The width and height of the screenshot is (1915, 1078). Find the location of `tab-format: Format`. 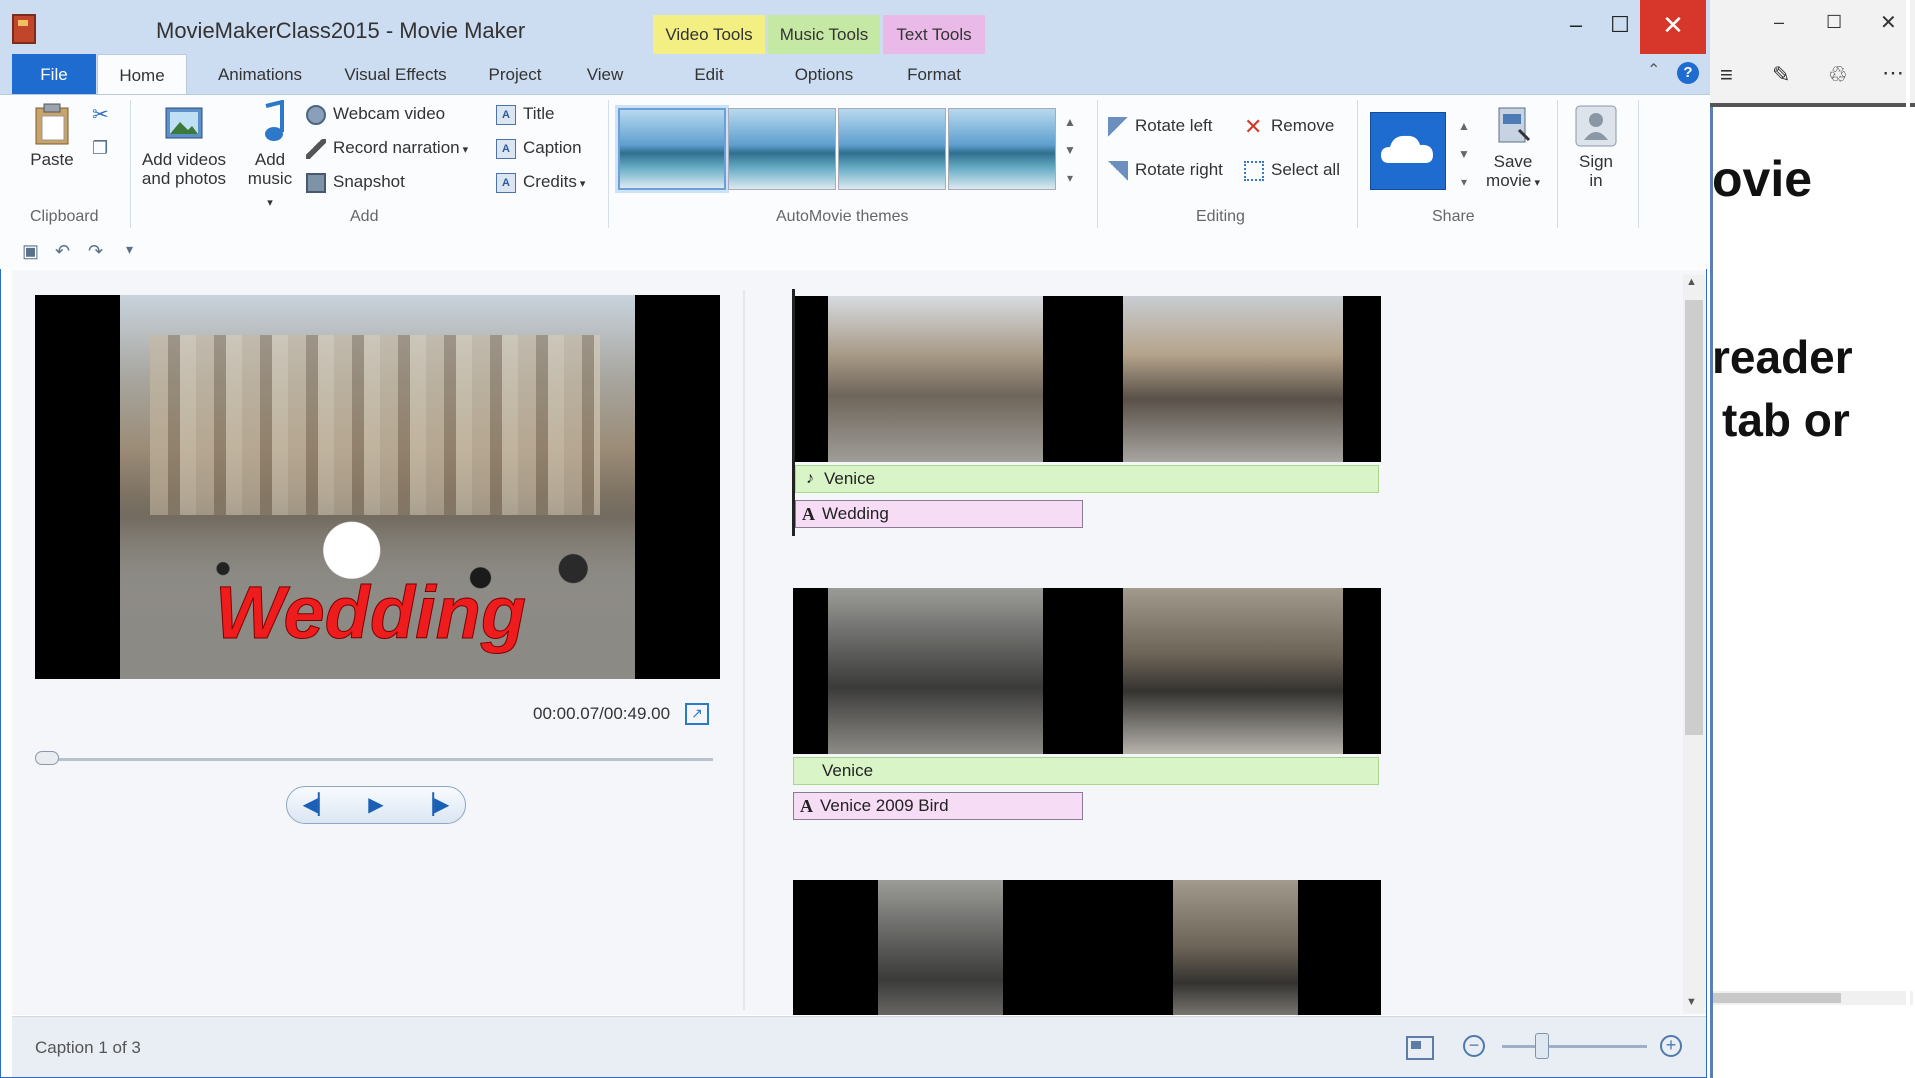

tab-format: Format is located at coordinates (934, 74).